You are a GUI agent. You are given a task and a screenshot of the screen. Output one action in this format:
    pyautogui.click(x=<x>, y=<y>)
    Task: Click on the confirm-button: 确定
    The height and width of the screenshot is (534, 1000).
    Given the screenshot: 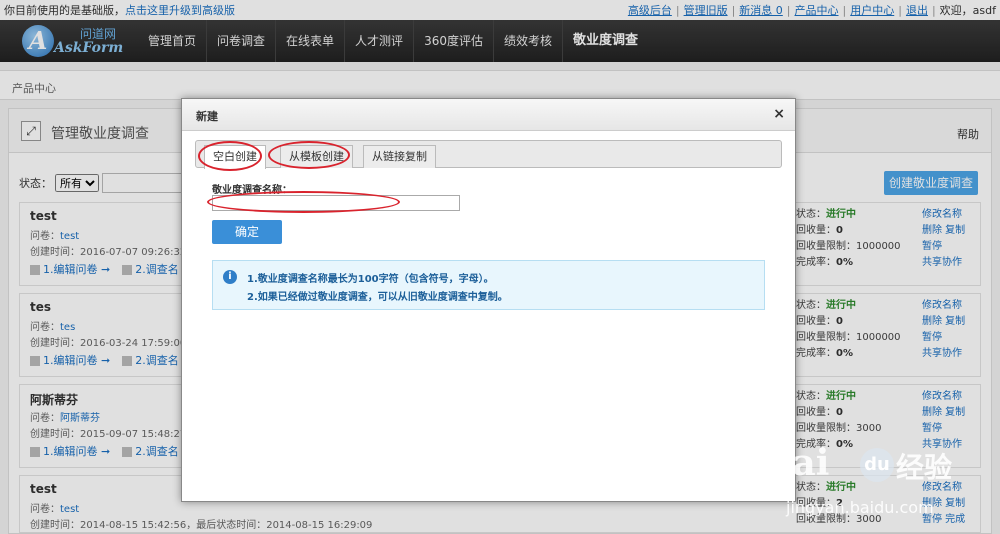 What is the action you would take?
    pyautogui.click(x=247, y=232)
    